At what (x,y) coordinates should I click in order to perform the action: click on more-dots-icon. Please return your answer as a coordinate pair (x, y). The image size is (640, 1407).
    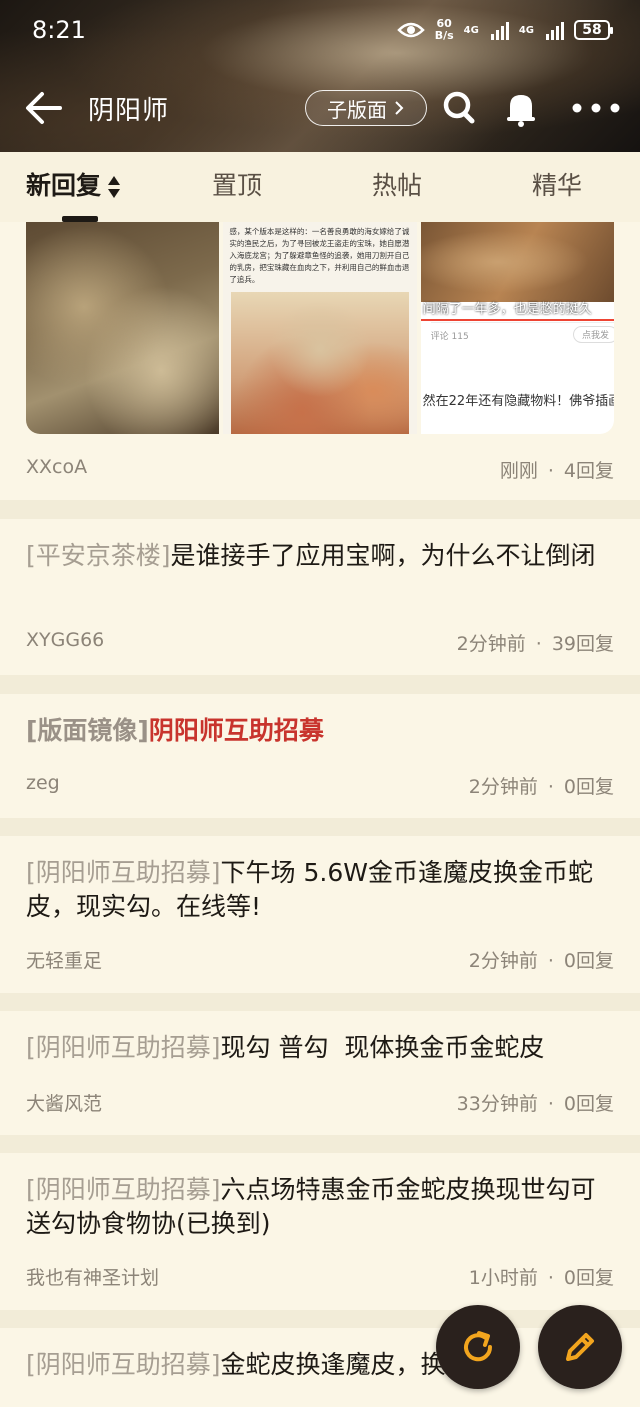
    Looking at the image, I should click on (596, 108).